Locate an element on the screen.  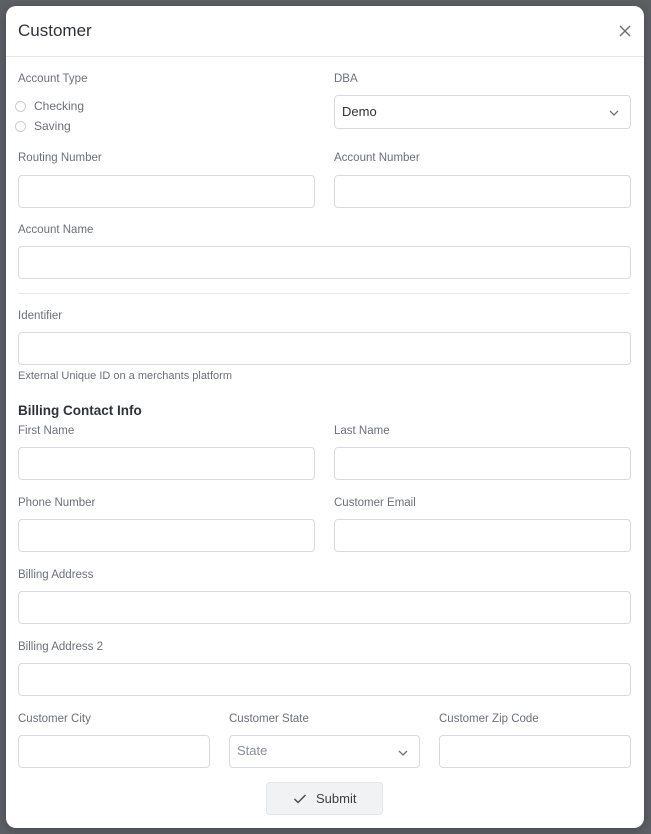
billing-address2-input is located at coordinates (324, 679).